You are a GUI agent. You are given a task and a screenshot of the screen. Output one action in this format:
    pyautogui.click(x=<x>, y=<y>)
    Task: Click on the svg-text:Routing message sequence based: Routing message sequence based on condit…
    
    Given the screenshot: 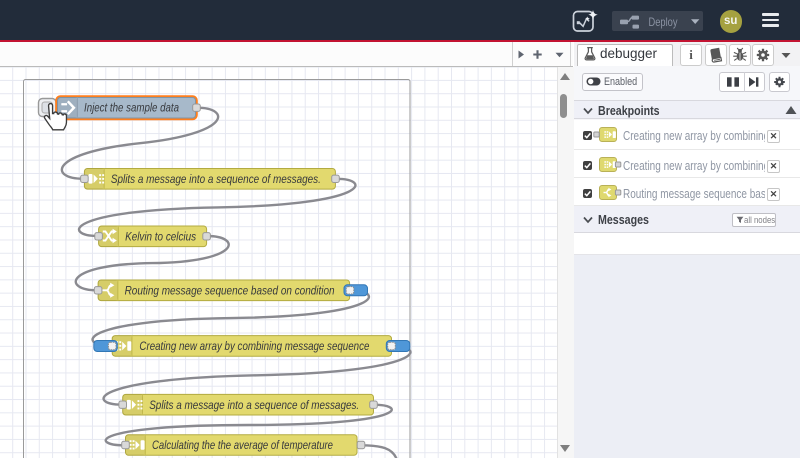 What is the action you would take?
    pyautogui.click(x=230, y=290)
    